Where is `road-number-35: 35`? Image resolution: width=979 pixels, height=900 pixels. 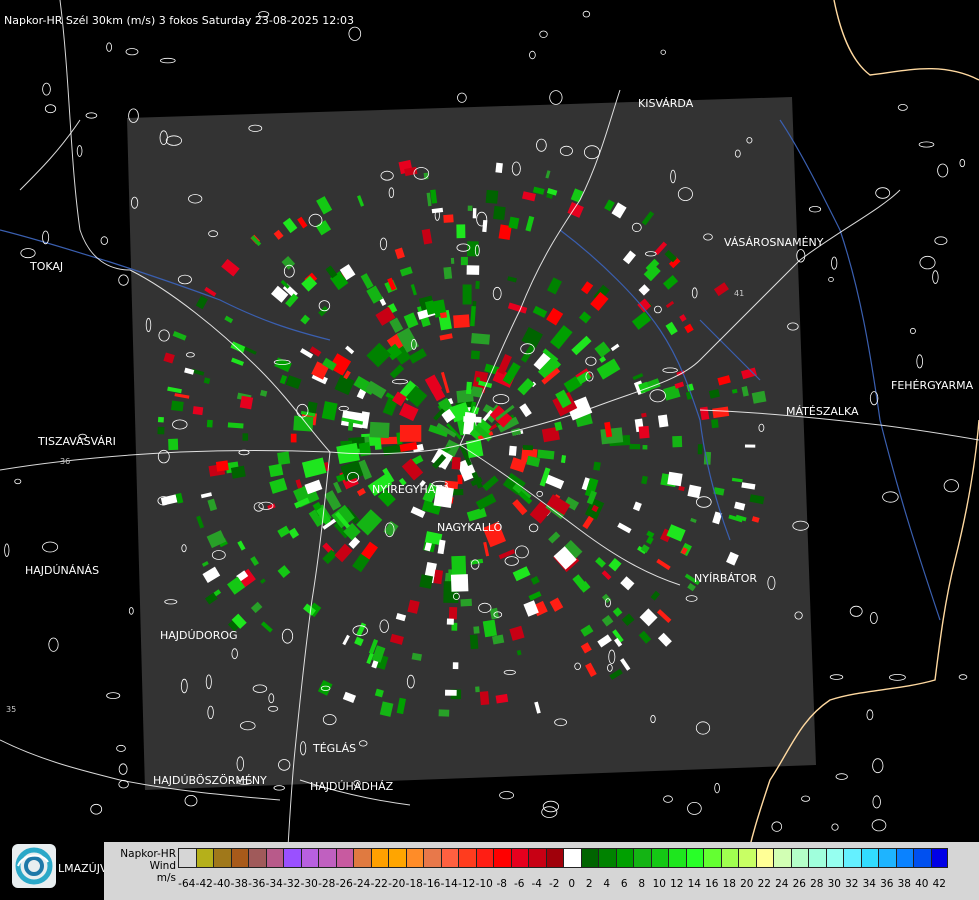 road-number-35: 35 is located at coordinates (11, 709).